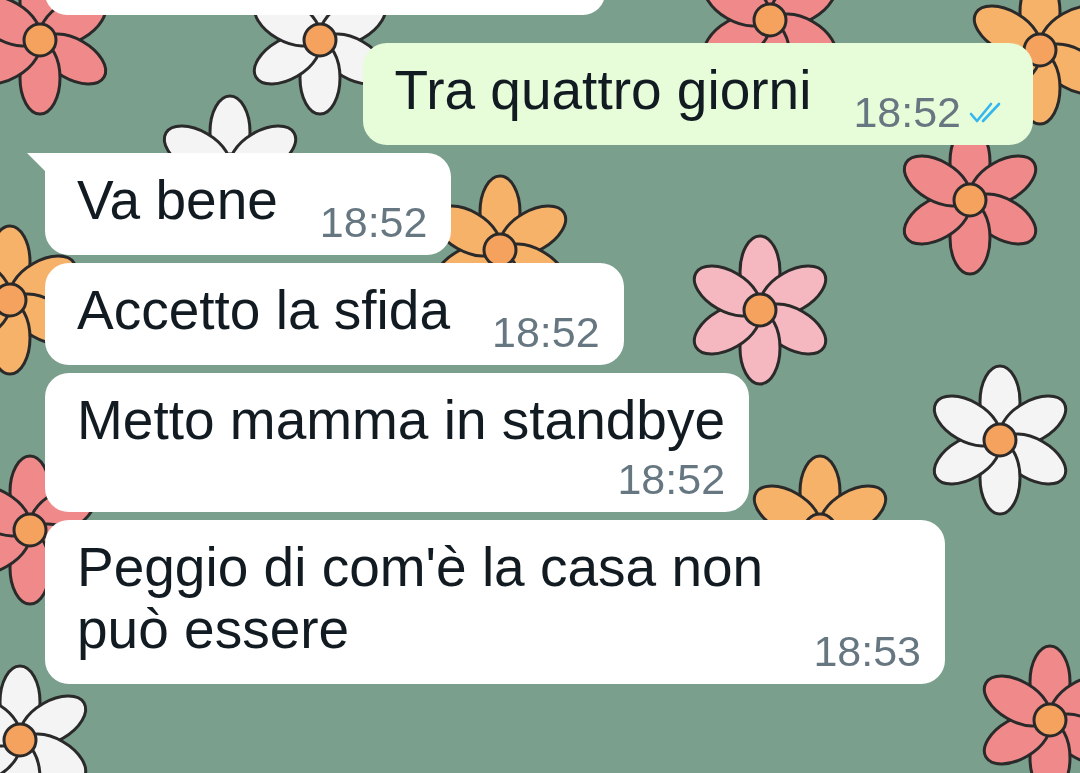 The height and width of the screenshot is (773, 1080). I want to click on message-text: Accetto la sfida, so click(263, 311).